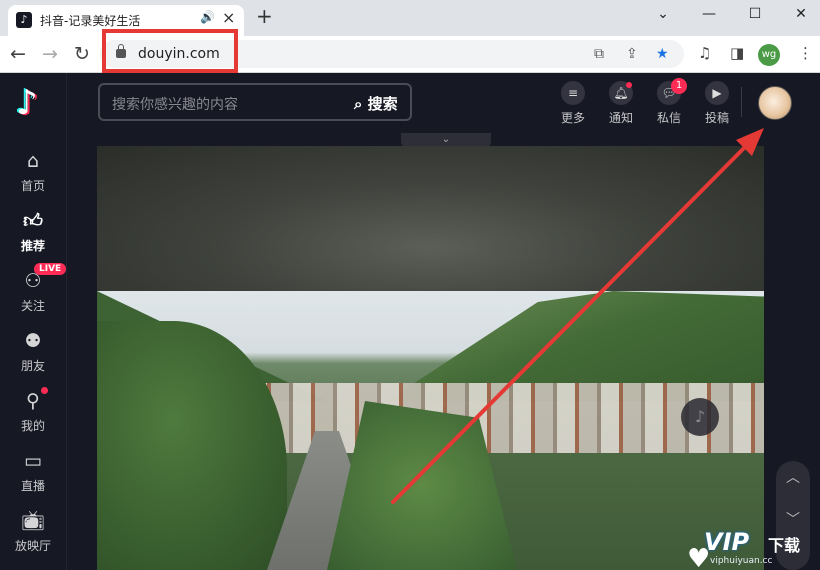 Image resolution: width=820 pixels, height=570 pixels. Describe the element at coordinates (620, 118) in the screenshot. I see `notify-label: 通知` at that location.